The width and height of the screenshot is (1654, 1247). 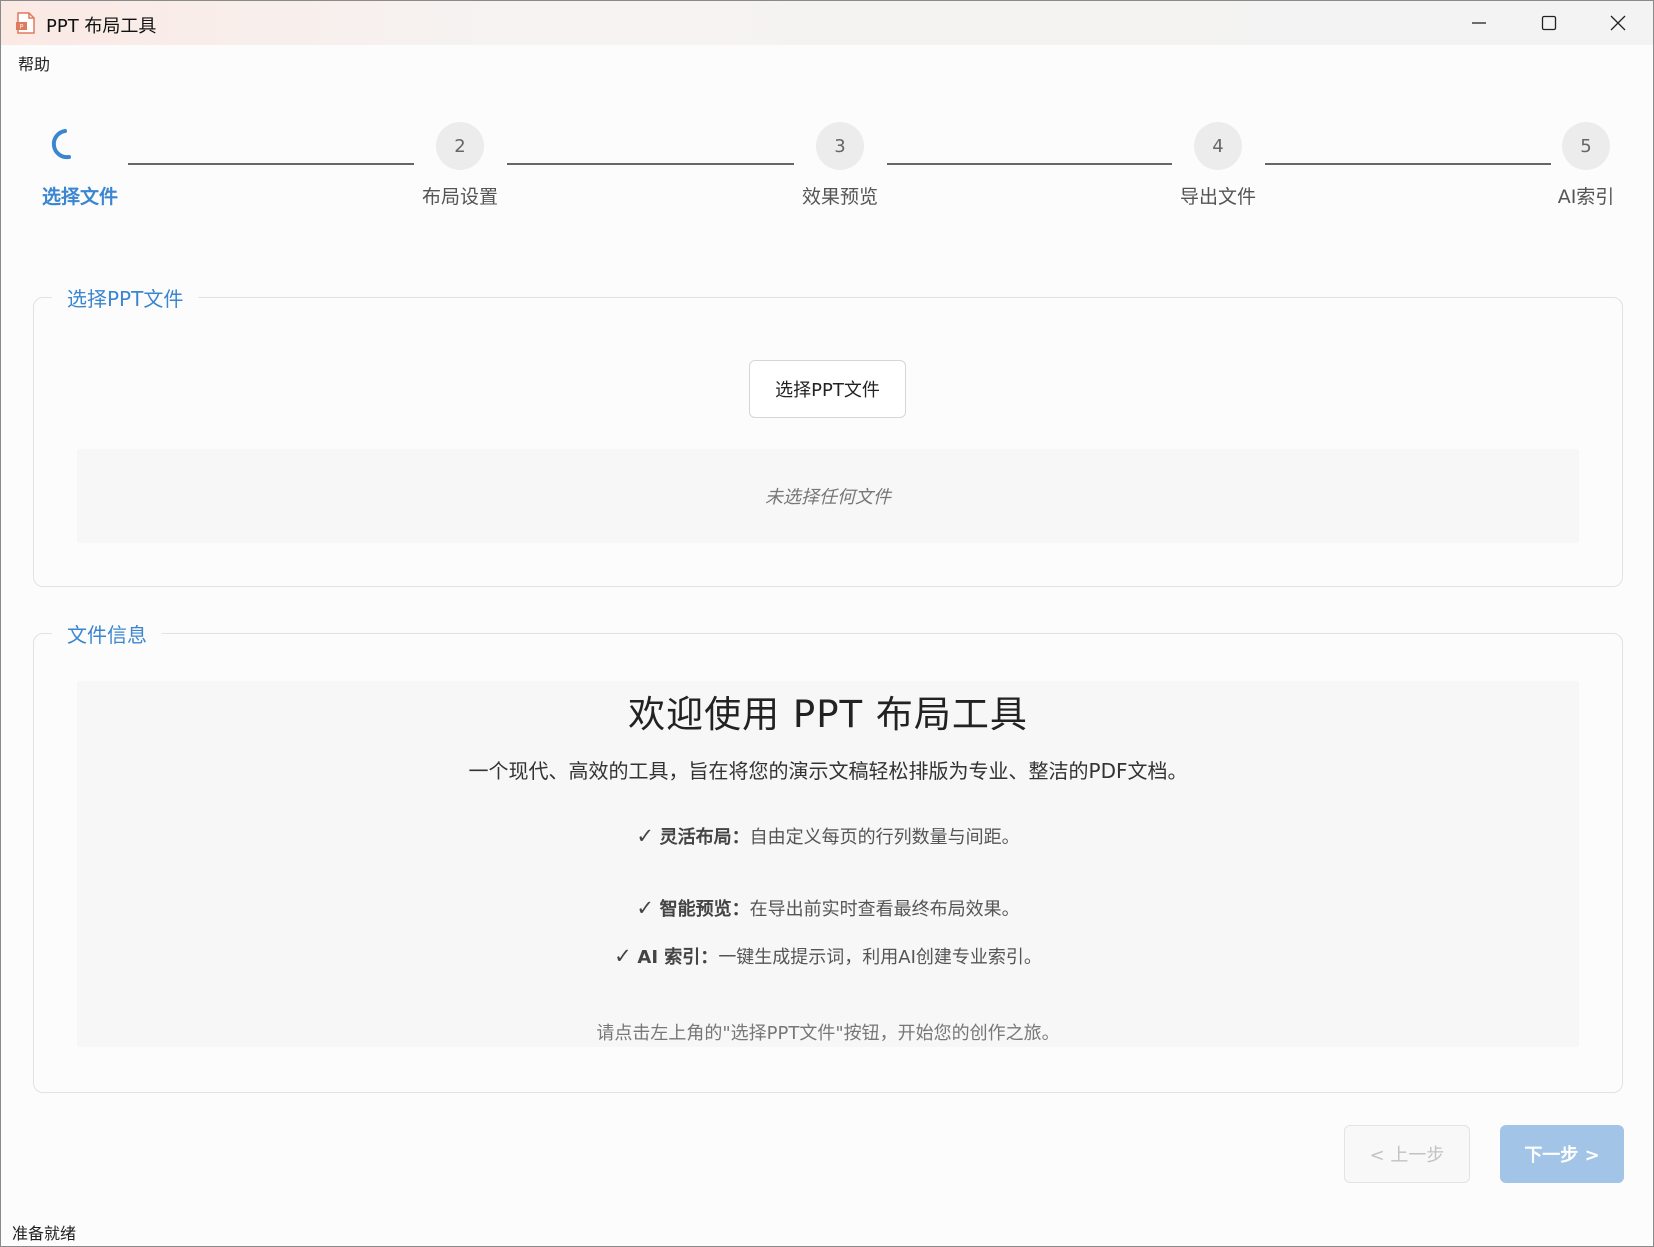 What do you see at coordinates (828, 714) in the screenshot?
I see `welcome-title: 欢迎使用 PPT 布局工具` at bounding box center [828, 714].